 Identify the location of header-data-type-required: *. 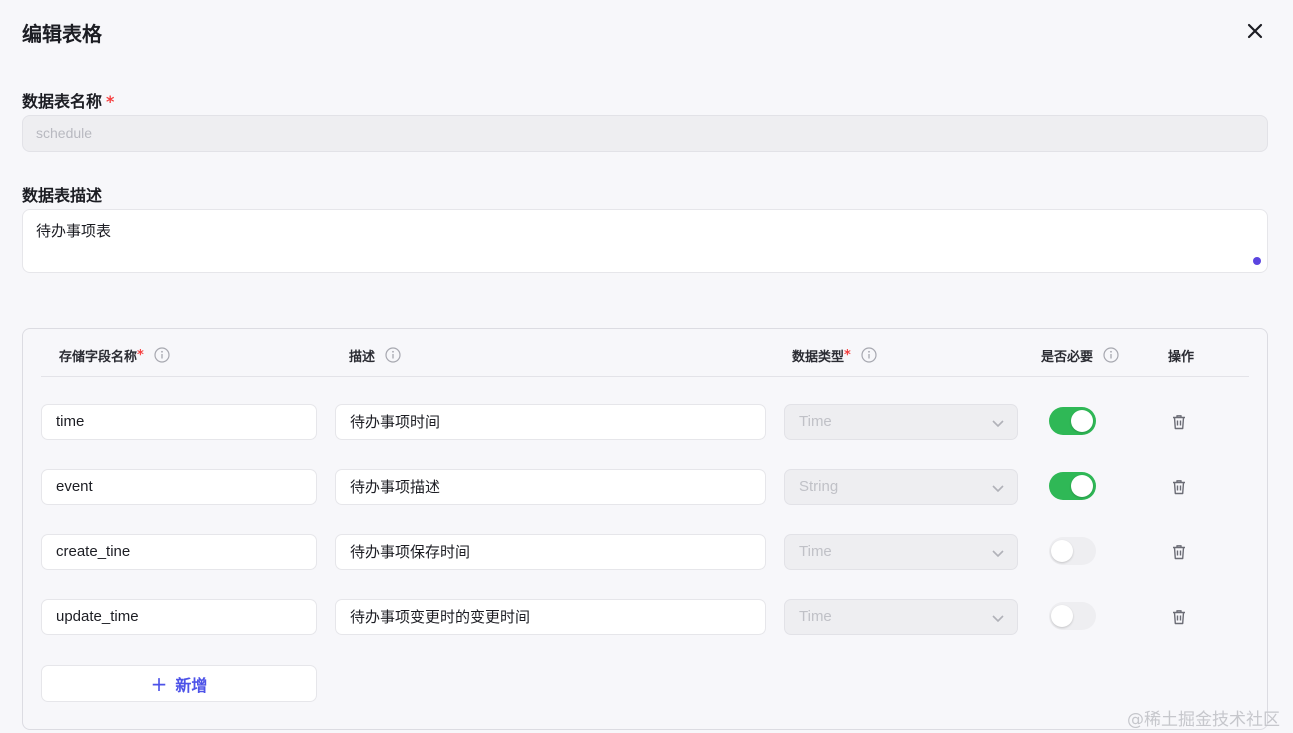
(847, 355).